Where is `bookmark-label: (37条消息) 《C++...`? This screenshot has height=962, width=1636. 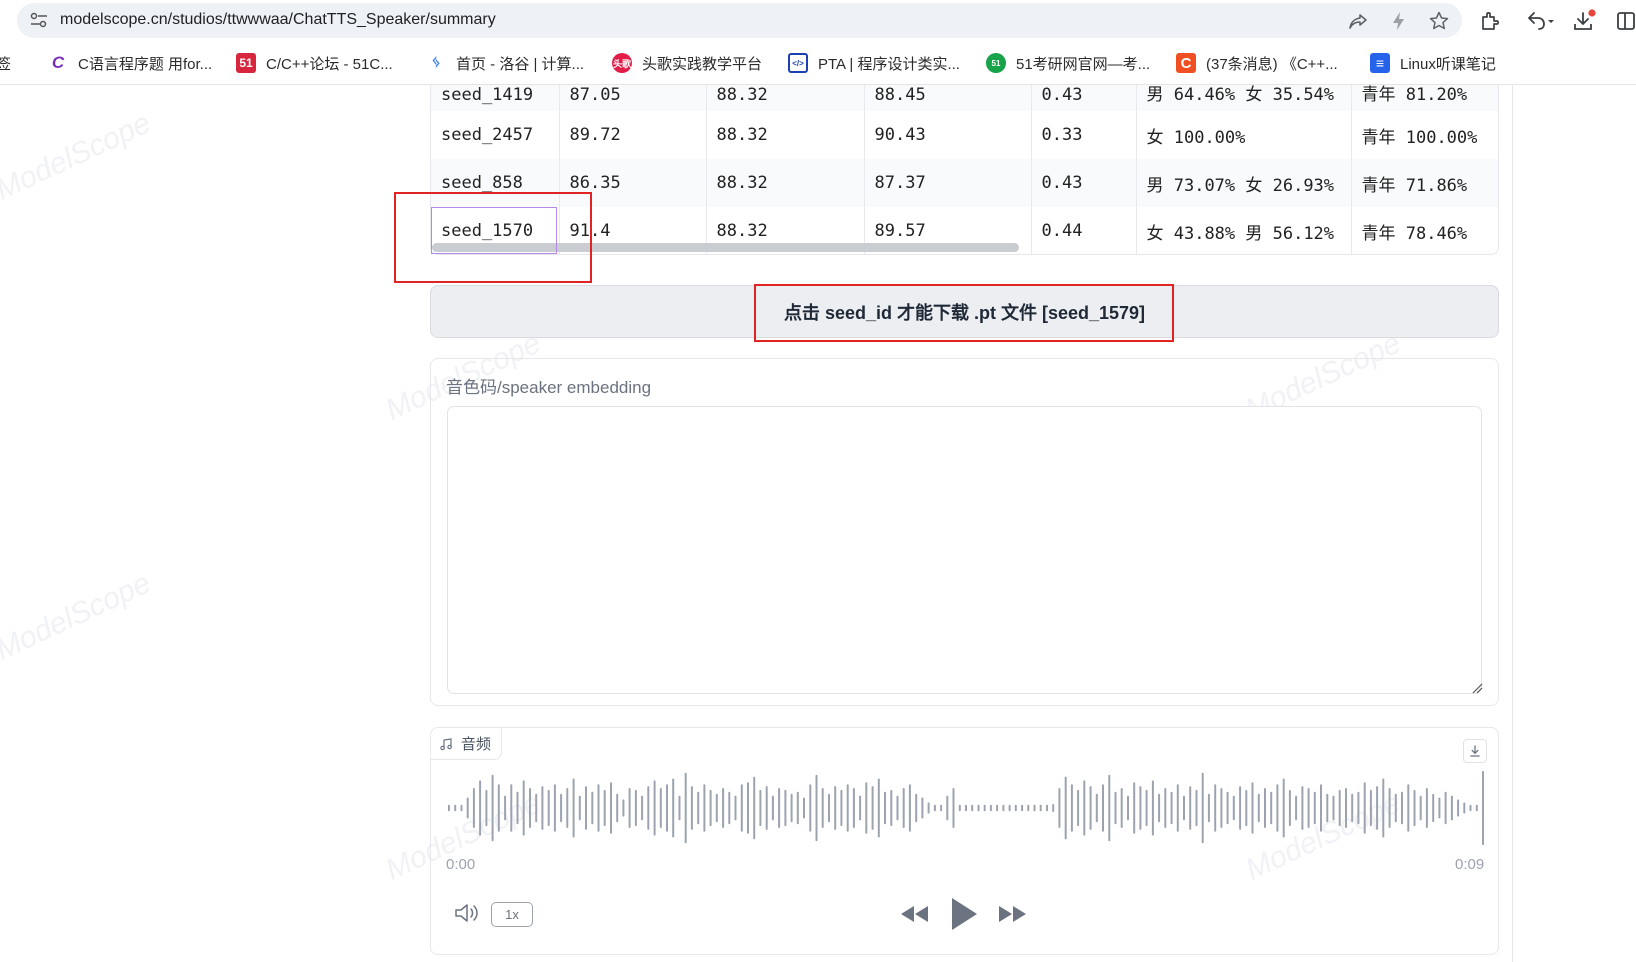 bookmark-label: (37条消息) 《C++... is located at coordinates (1272, 64).